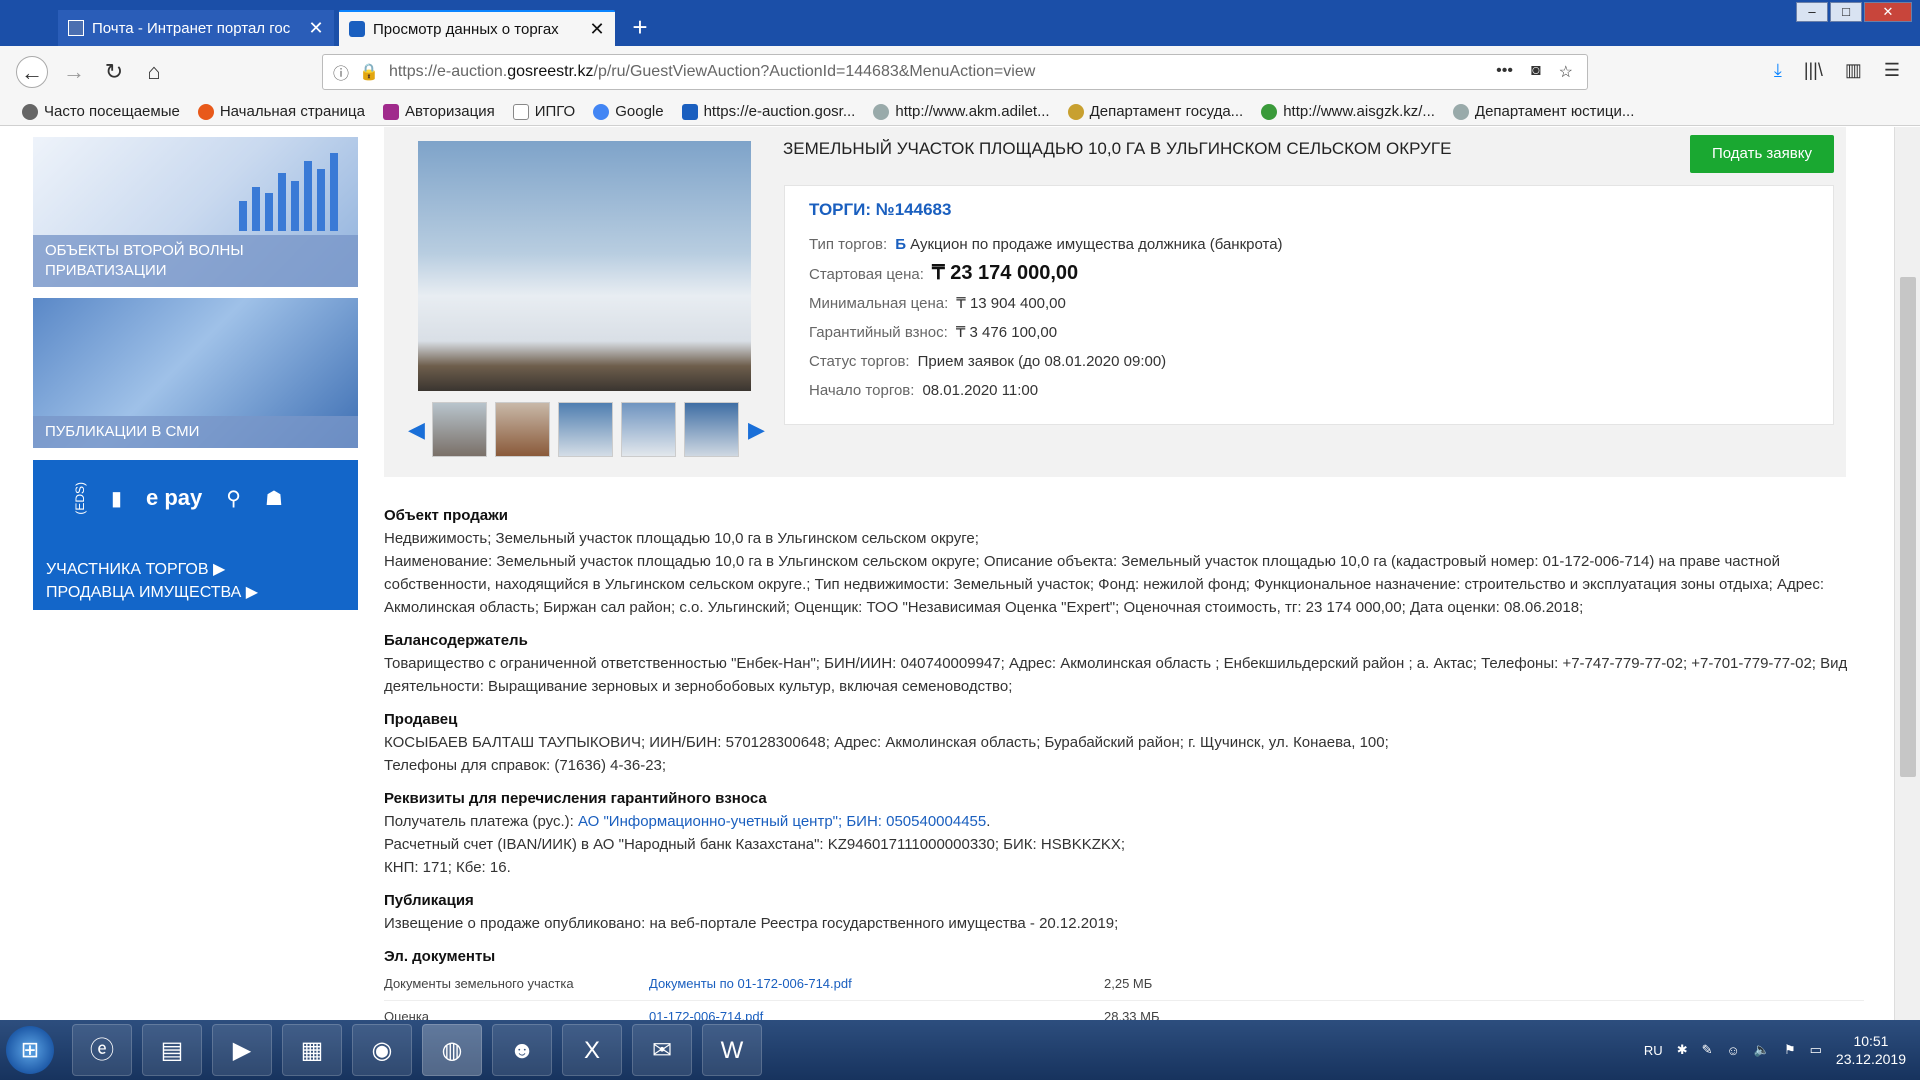 This screenshot has height=1080, width=1920. What do you see at coordinates (479, 821) in the screenshot?
I see `field-label: Получатель платежа (рус.):` at bounding box center [479, 821].